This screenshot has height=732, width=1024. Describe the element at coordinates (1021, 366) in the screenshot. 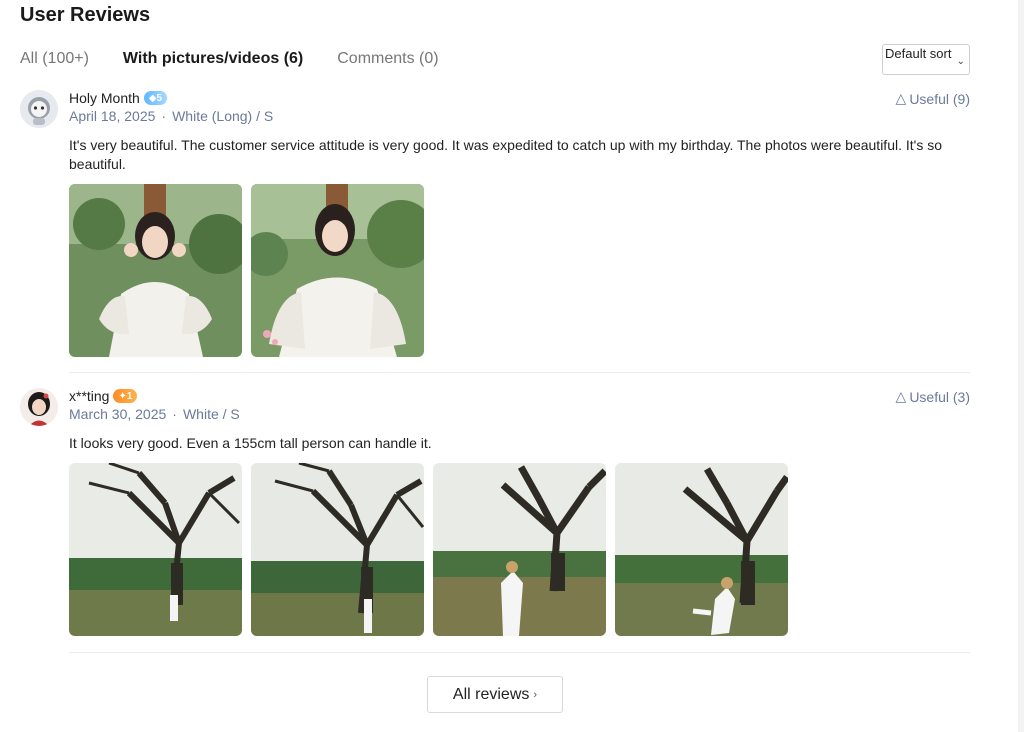

I see `scrollbar` at that location.